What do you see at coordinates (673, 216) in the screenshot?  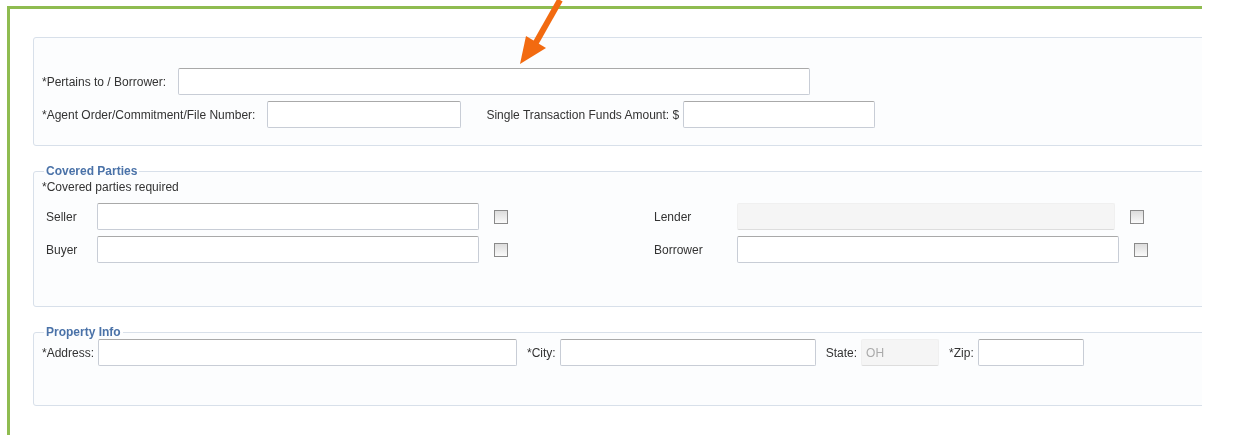 I see `field-label: Lender` at bounding box center [673, 216].